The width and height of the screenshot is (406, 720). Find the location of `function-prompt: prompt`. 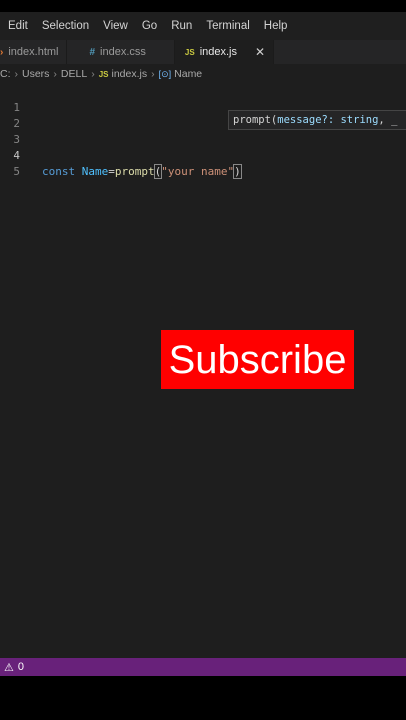

function-prompt: prompt is located at coordinates (134, 171).